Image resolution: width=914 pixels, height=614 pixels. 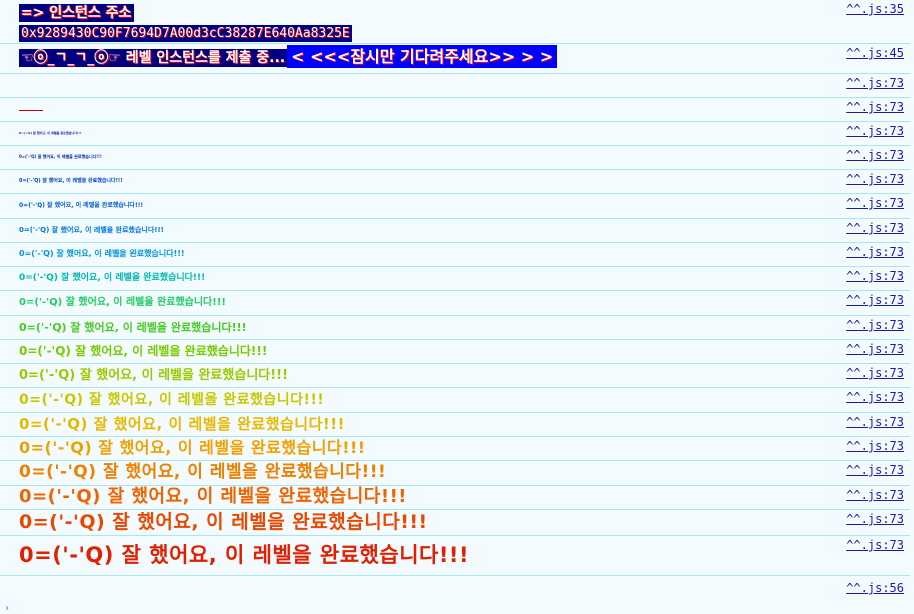 I want to click on console-row-empty: ^^.js:73, so click(x=455, y=86).